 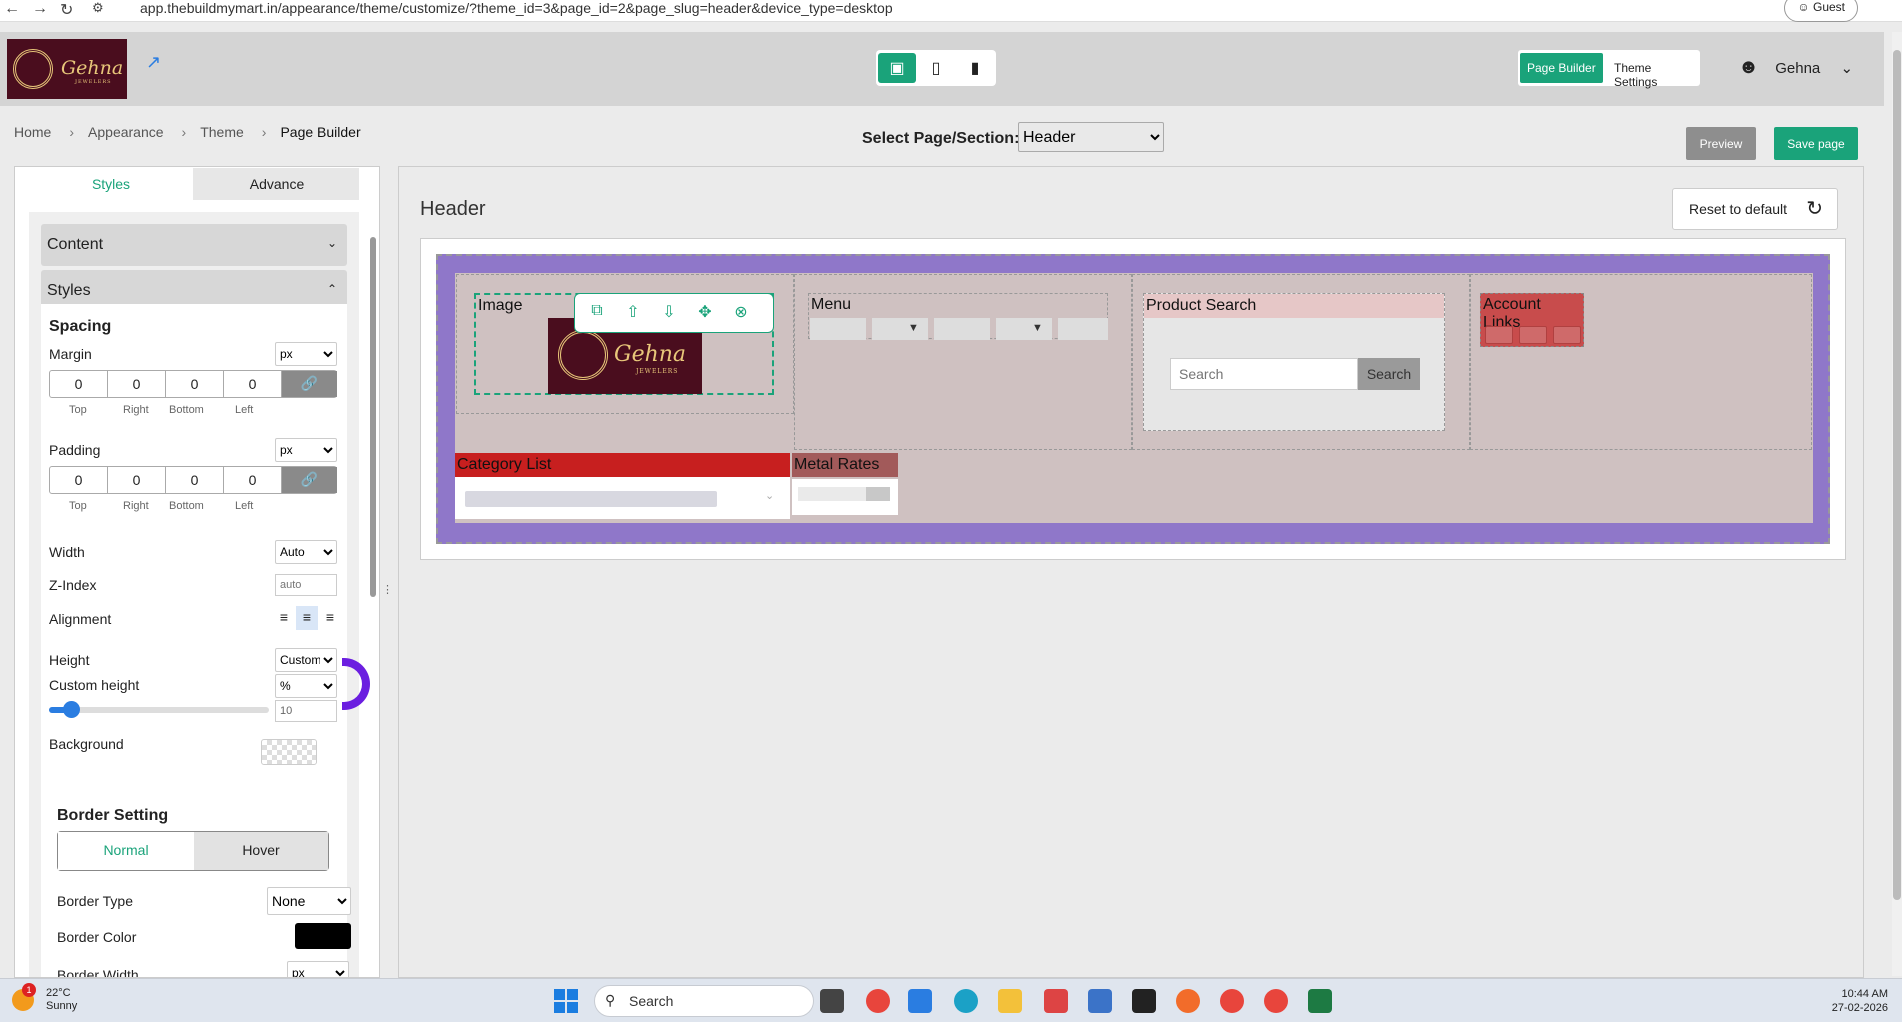 What do you see at coordinates (67, 69) in the screenshot?
I see `brand-logo: Gehna JEWELERS` at bounding box center [67, 69].